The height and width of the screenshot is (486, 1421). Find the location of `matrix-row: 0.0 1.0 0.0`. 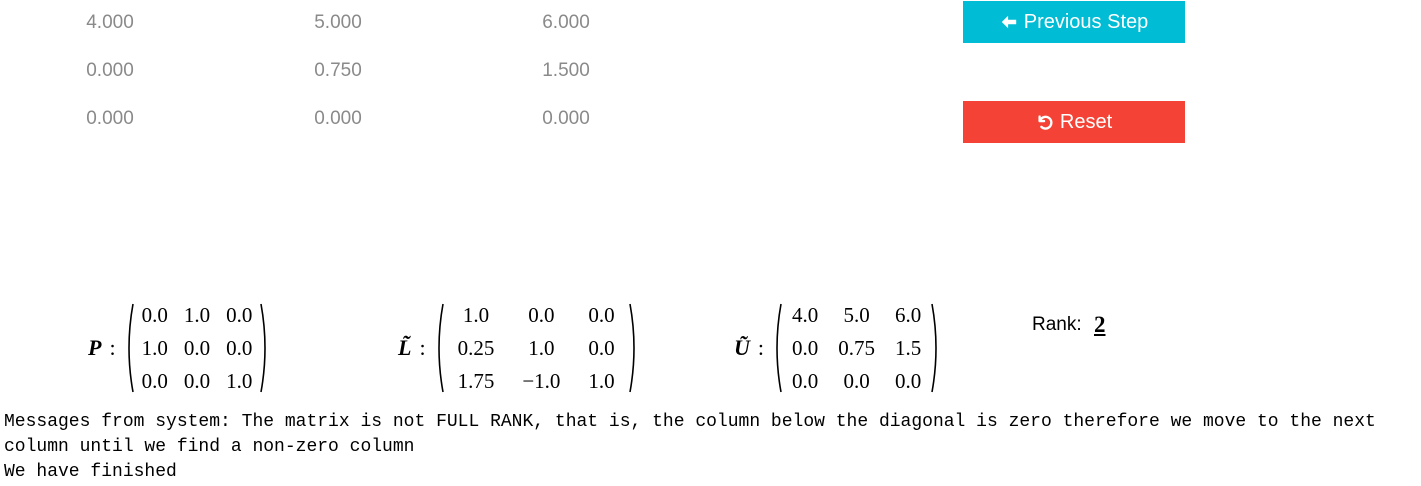

matrix-row: 0.0 1.0 0.0 is located at coordinates (197, 315).